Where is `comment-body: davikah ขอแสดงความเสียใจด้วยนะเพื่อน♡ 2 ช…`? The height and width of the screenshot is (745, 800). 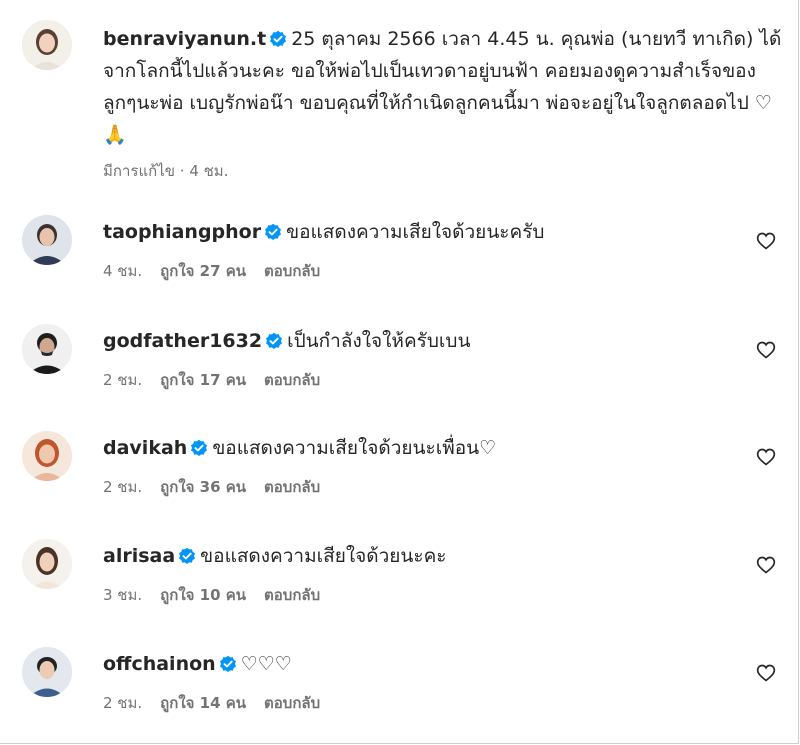
comment-body: davikah ขอแสดงความเสียใจด้วยนะเพื่อน♡ 2 ช… is located at coordinates (413, 466).